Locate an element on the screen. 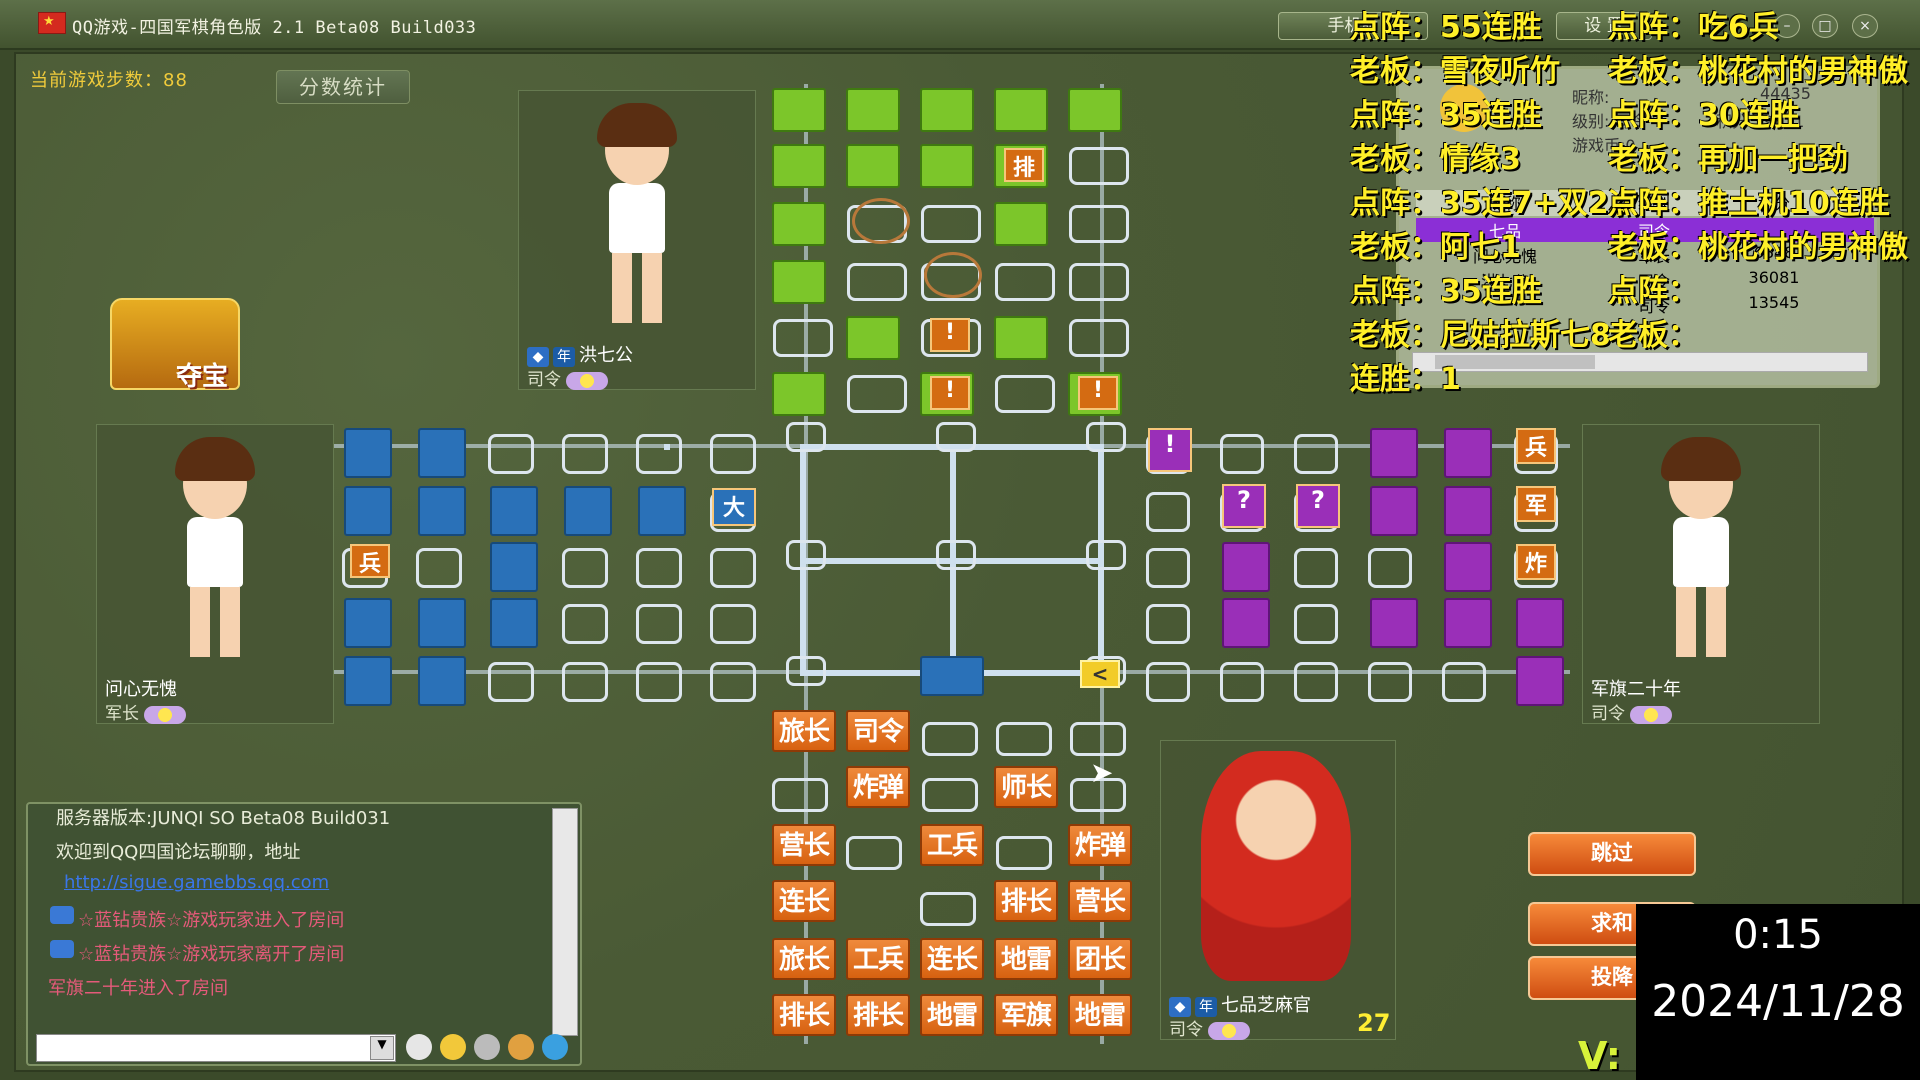  my-piece: 师长 is located at coordinates (1026, 787).